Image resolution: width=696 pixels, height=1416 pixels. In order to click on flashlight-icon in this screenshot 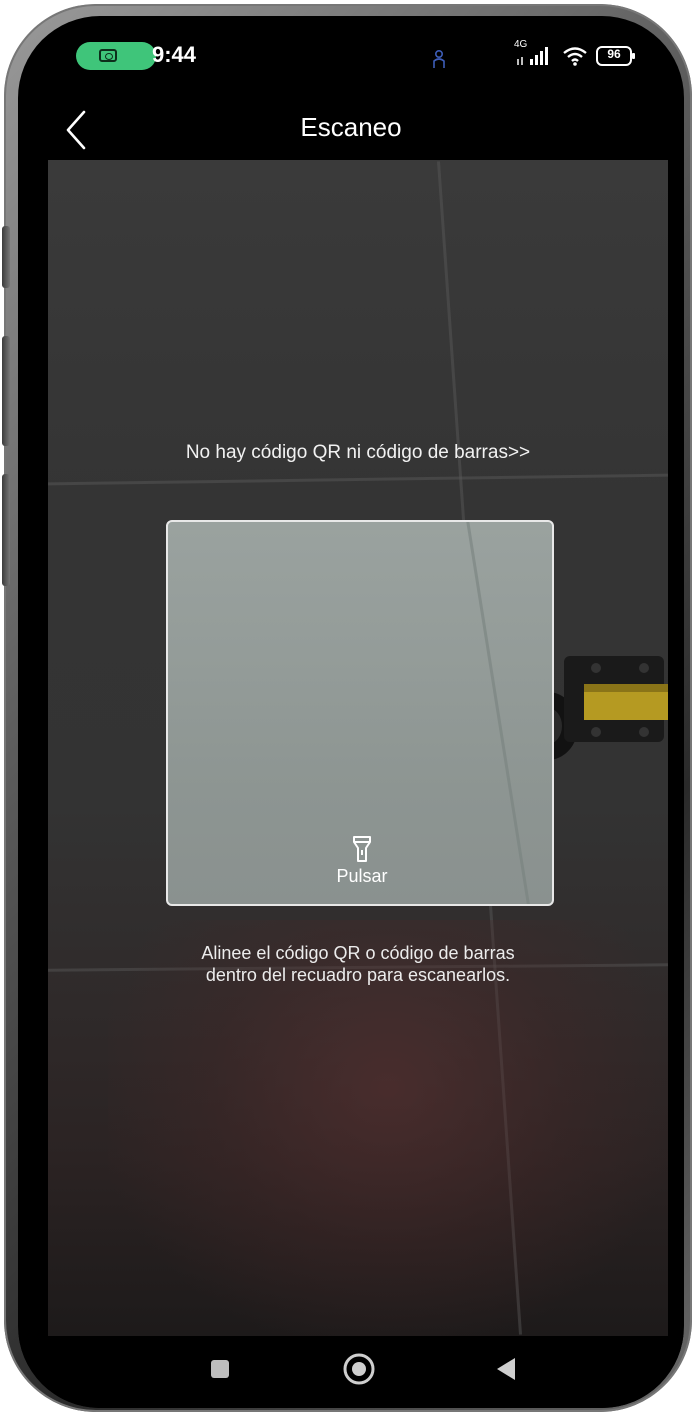, I will do `click(362, 849)`.